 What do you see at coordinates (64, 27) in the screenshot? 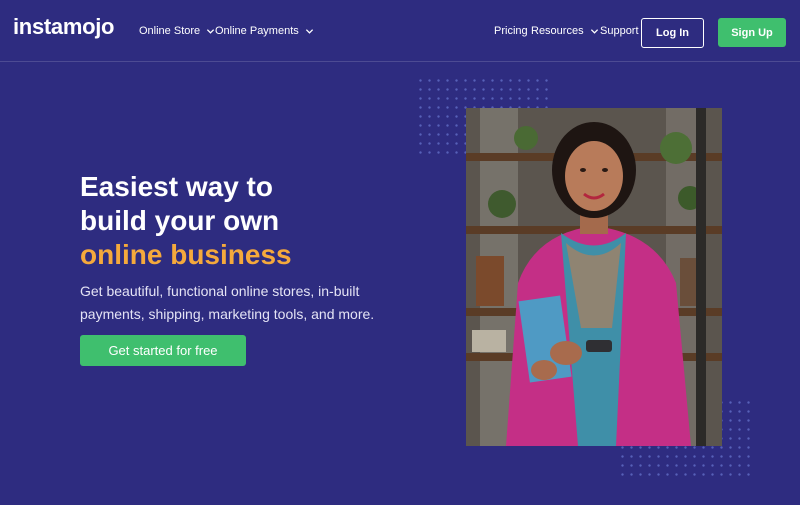
I see `instamojo-logo: instamojo` at bounding box center [64, 27].